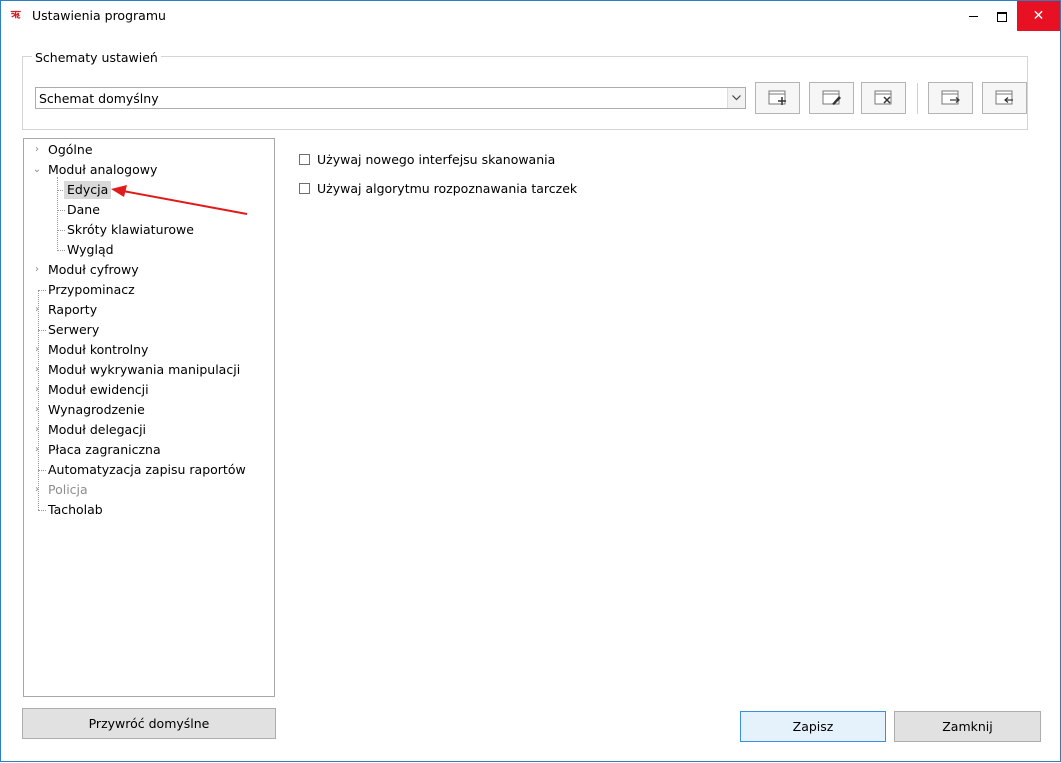 The image size is (1061, 763). I want to click on tree-item: Serwery, so click(148, 330).